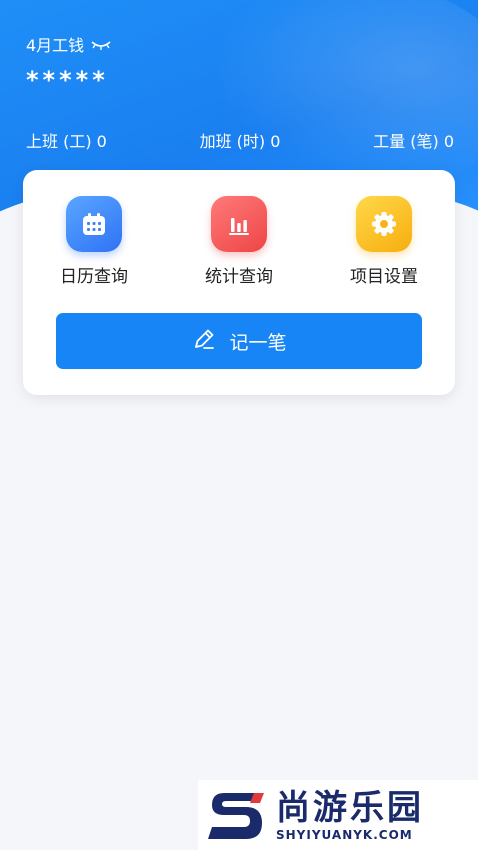 This screenshot has width=478, height=850. Describe the element at coordinates (204, 341) in the screenshot. I see `pen-icon` at that location.